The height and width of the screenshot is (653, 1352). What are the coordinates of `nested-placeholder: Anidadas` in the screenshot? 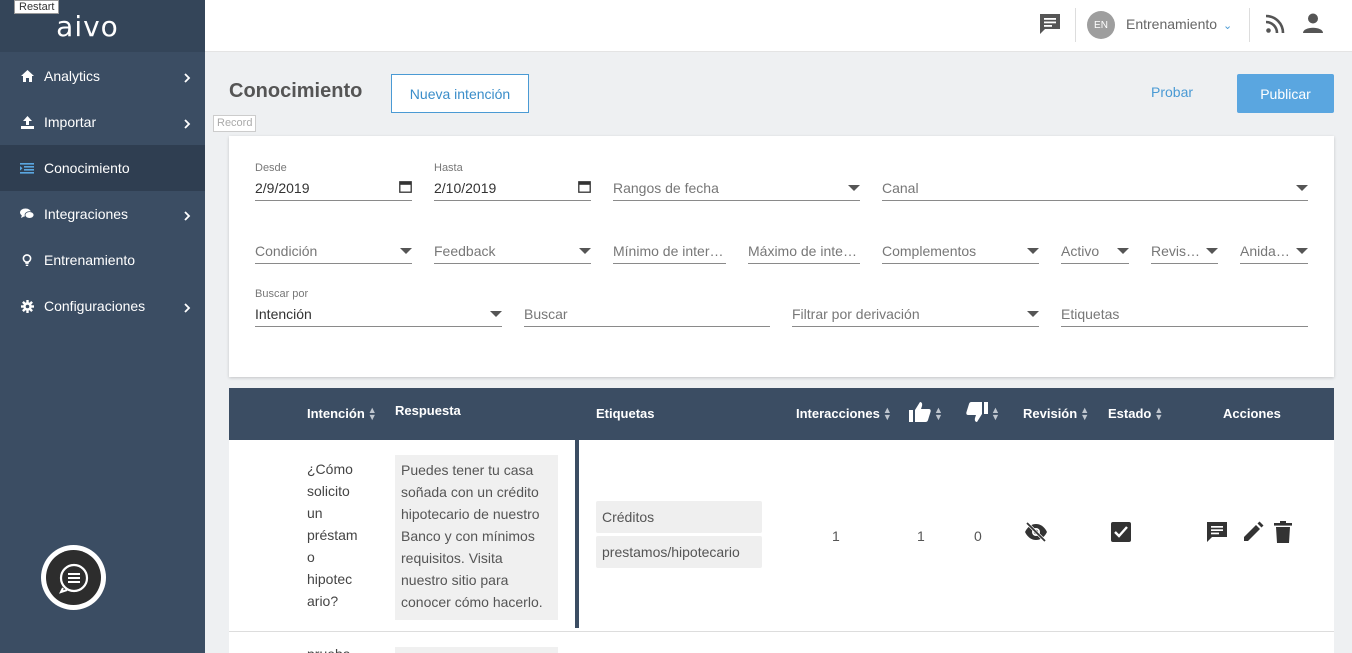 It's located at (1266, 250).